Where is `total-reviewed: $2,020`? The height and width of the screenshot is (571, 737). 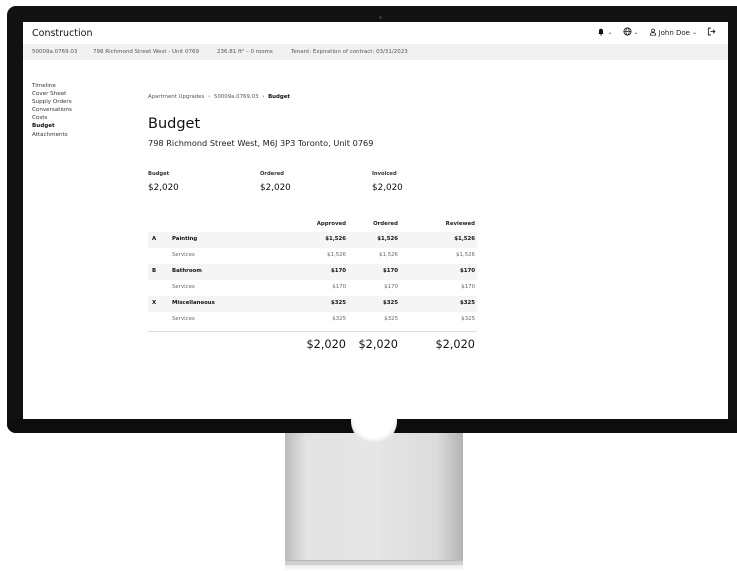 total-reviewed: $2,020 is located at coordinates (455, 344).